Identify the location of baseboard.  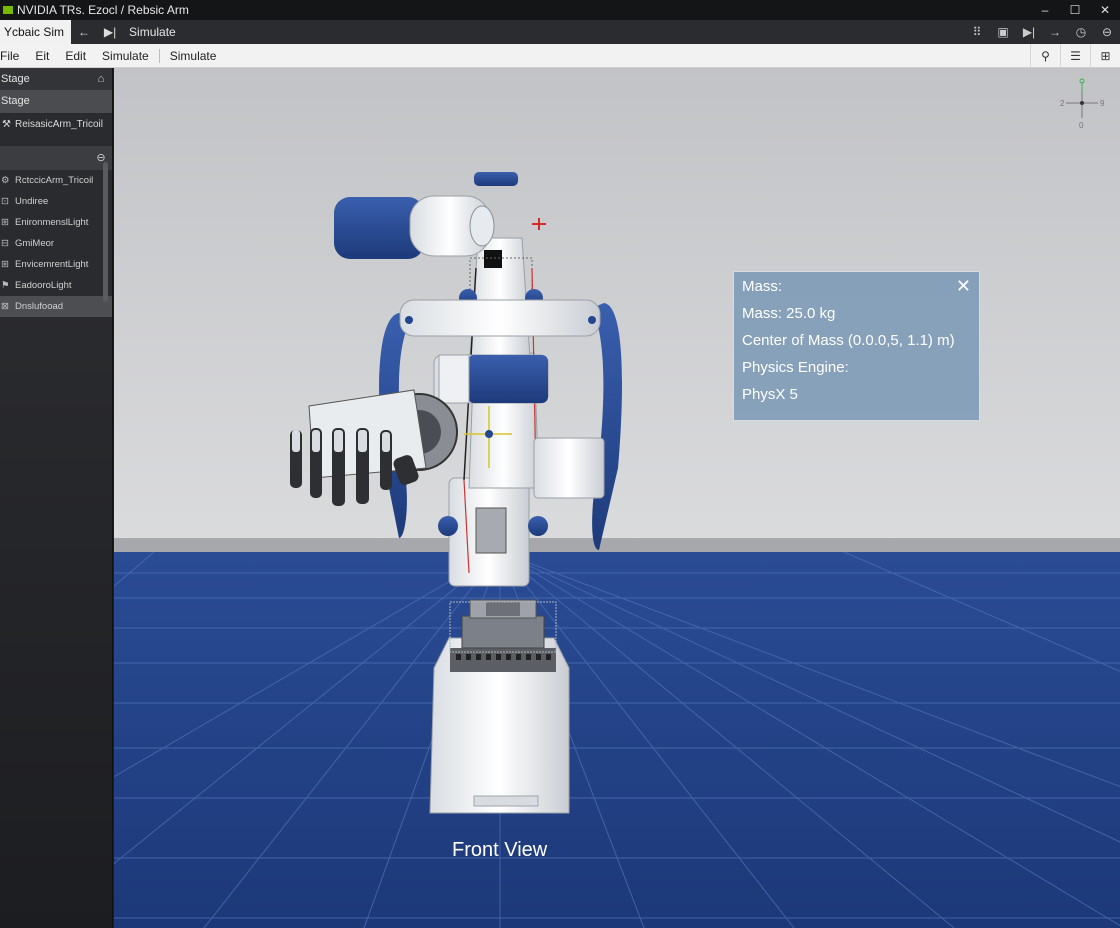
(617, 545).